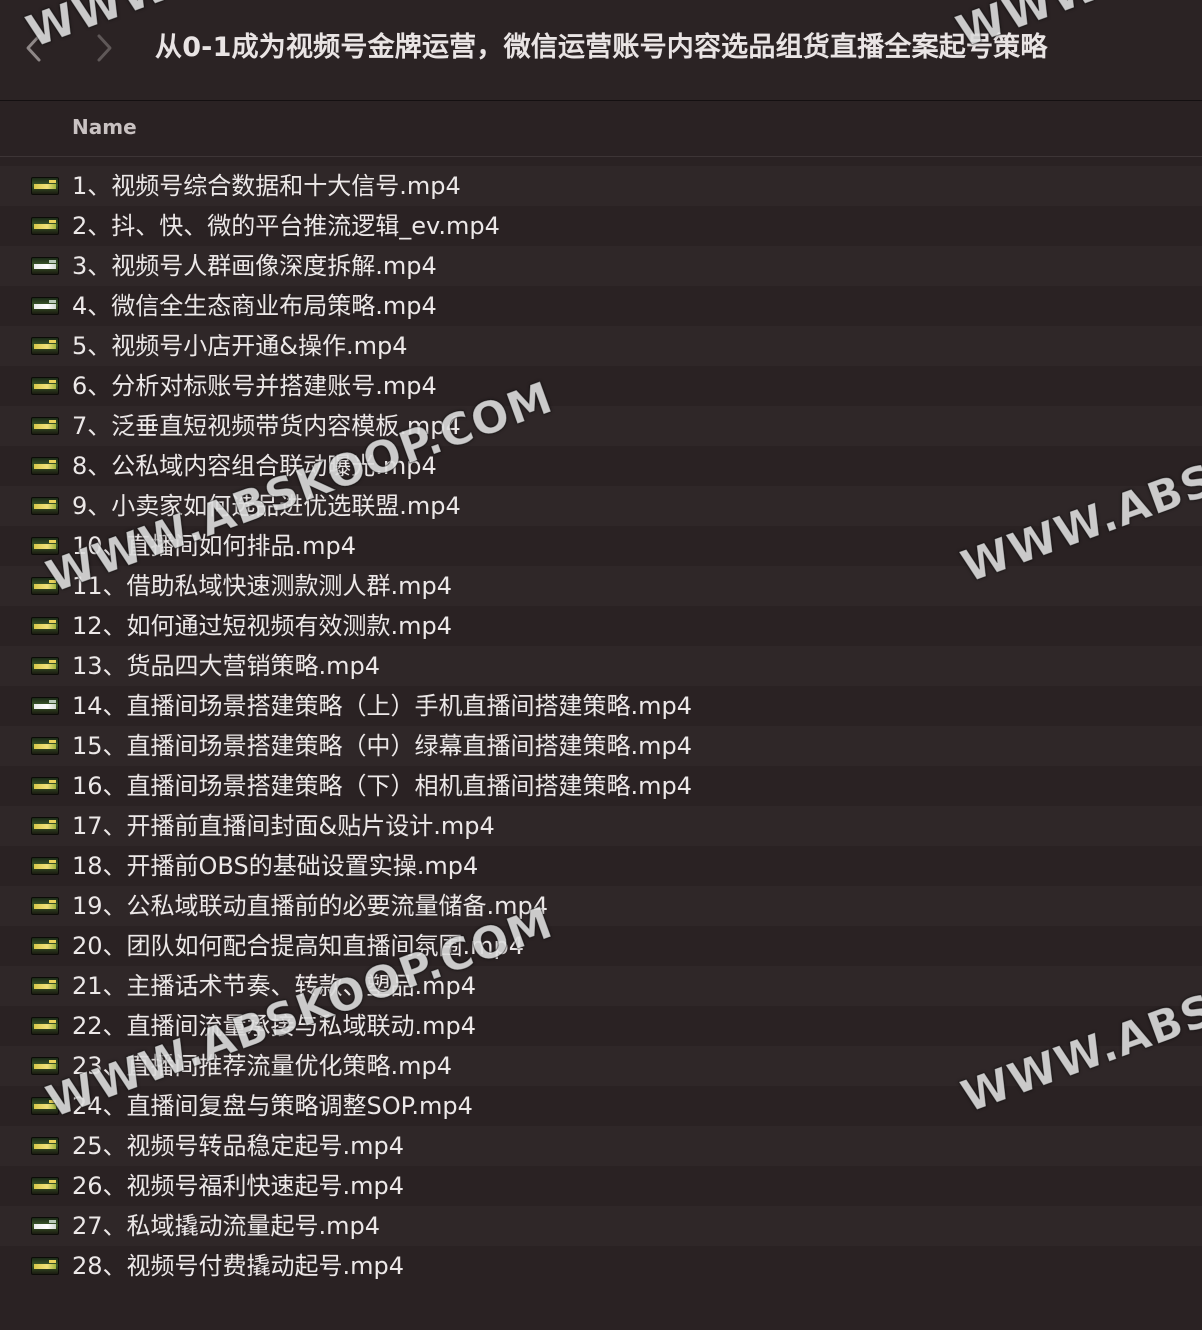 The height and width of the screenshot is (1330, 1202). What do you see at coordinates (601, 346) in the screenshot?
I see `file-row: 5、视频号小店开通&操作.mp4` at bounding box center [601, 346].